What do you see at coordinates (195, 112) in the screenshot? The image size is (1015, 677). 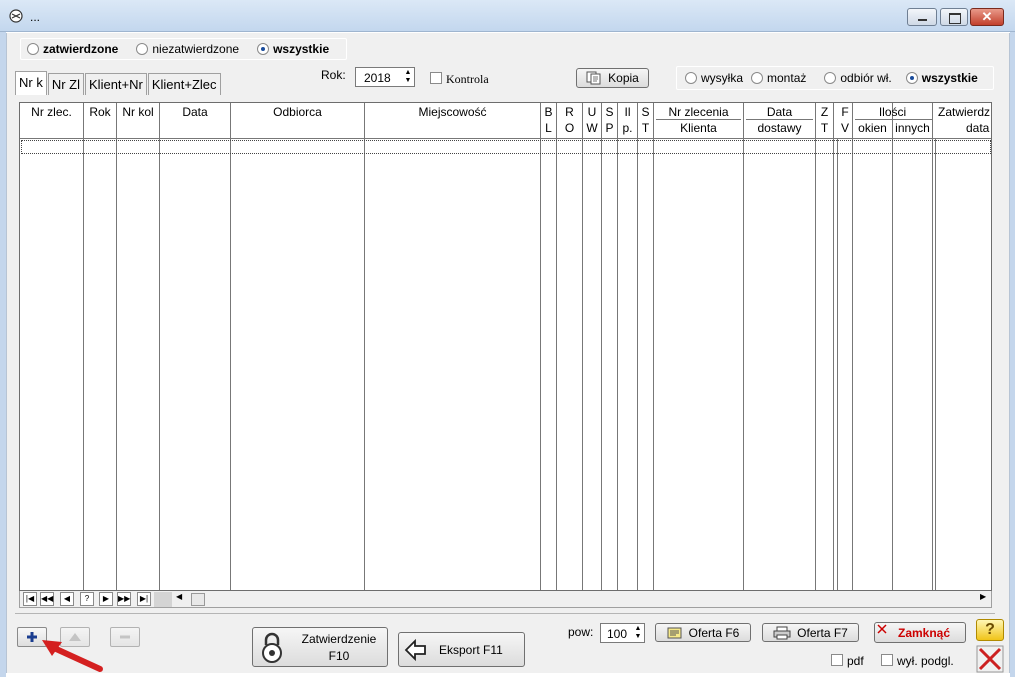 I see `col-label: Data` at bounding box center [195, 112].